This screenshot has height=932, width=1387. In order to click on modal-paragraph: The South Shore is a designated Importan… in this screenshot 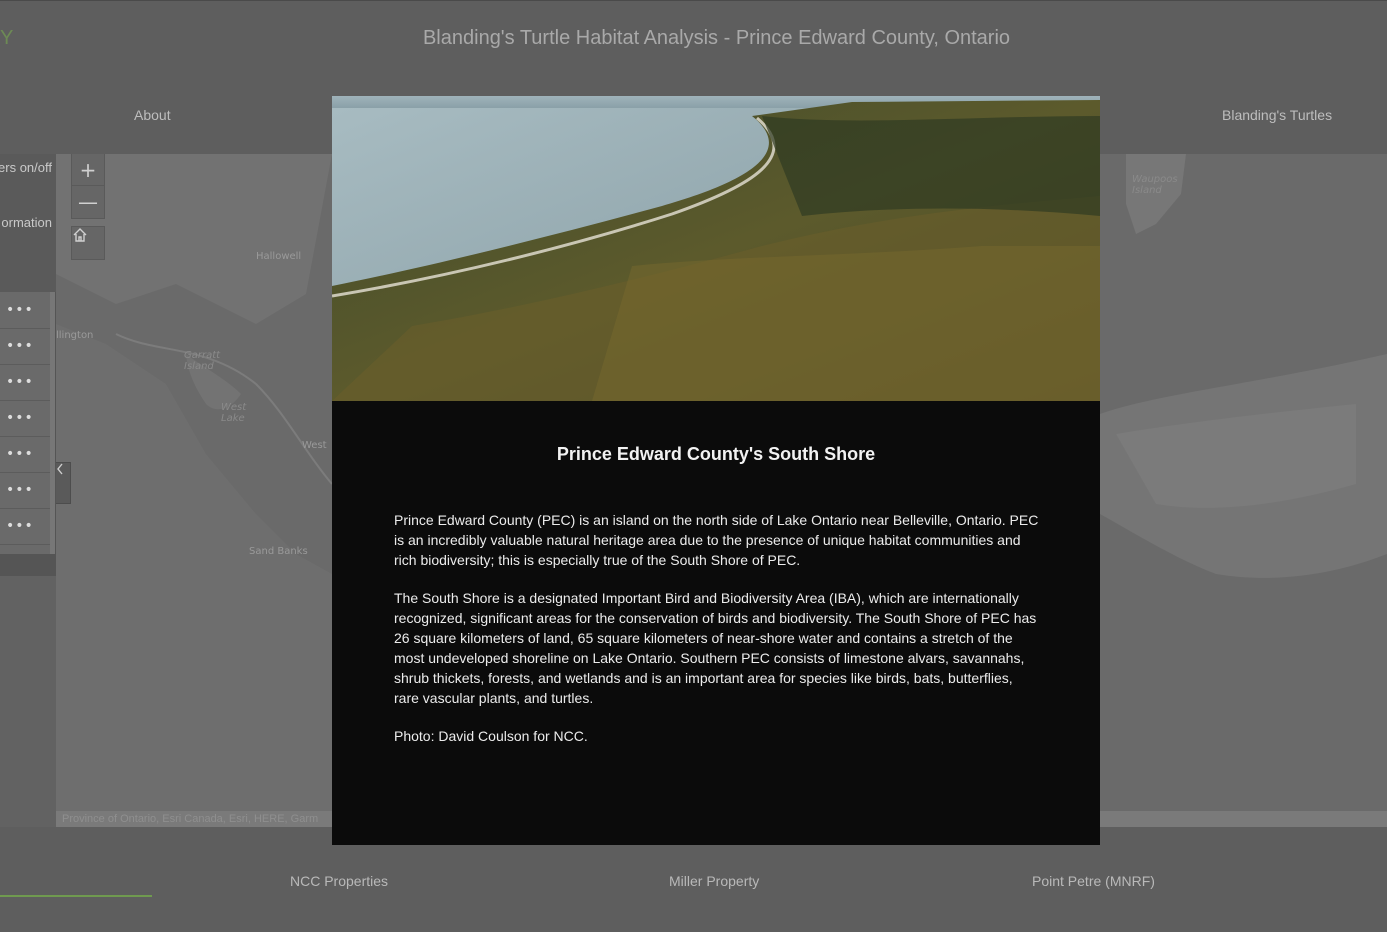, I will do `click(715, 648)`.